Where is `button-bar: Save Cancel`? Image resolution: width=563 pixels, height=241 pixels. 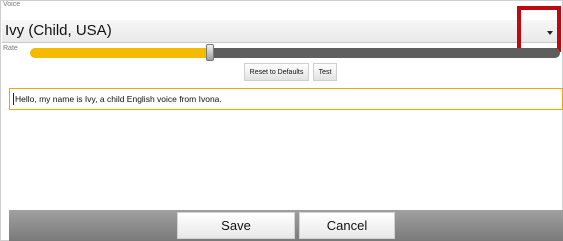 button-bar: Save Cancel is located at coordinates (286, 225).